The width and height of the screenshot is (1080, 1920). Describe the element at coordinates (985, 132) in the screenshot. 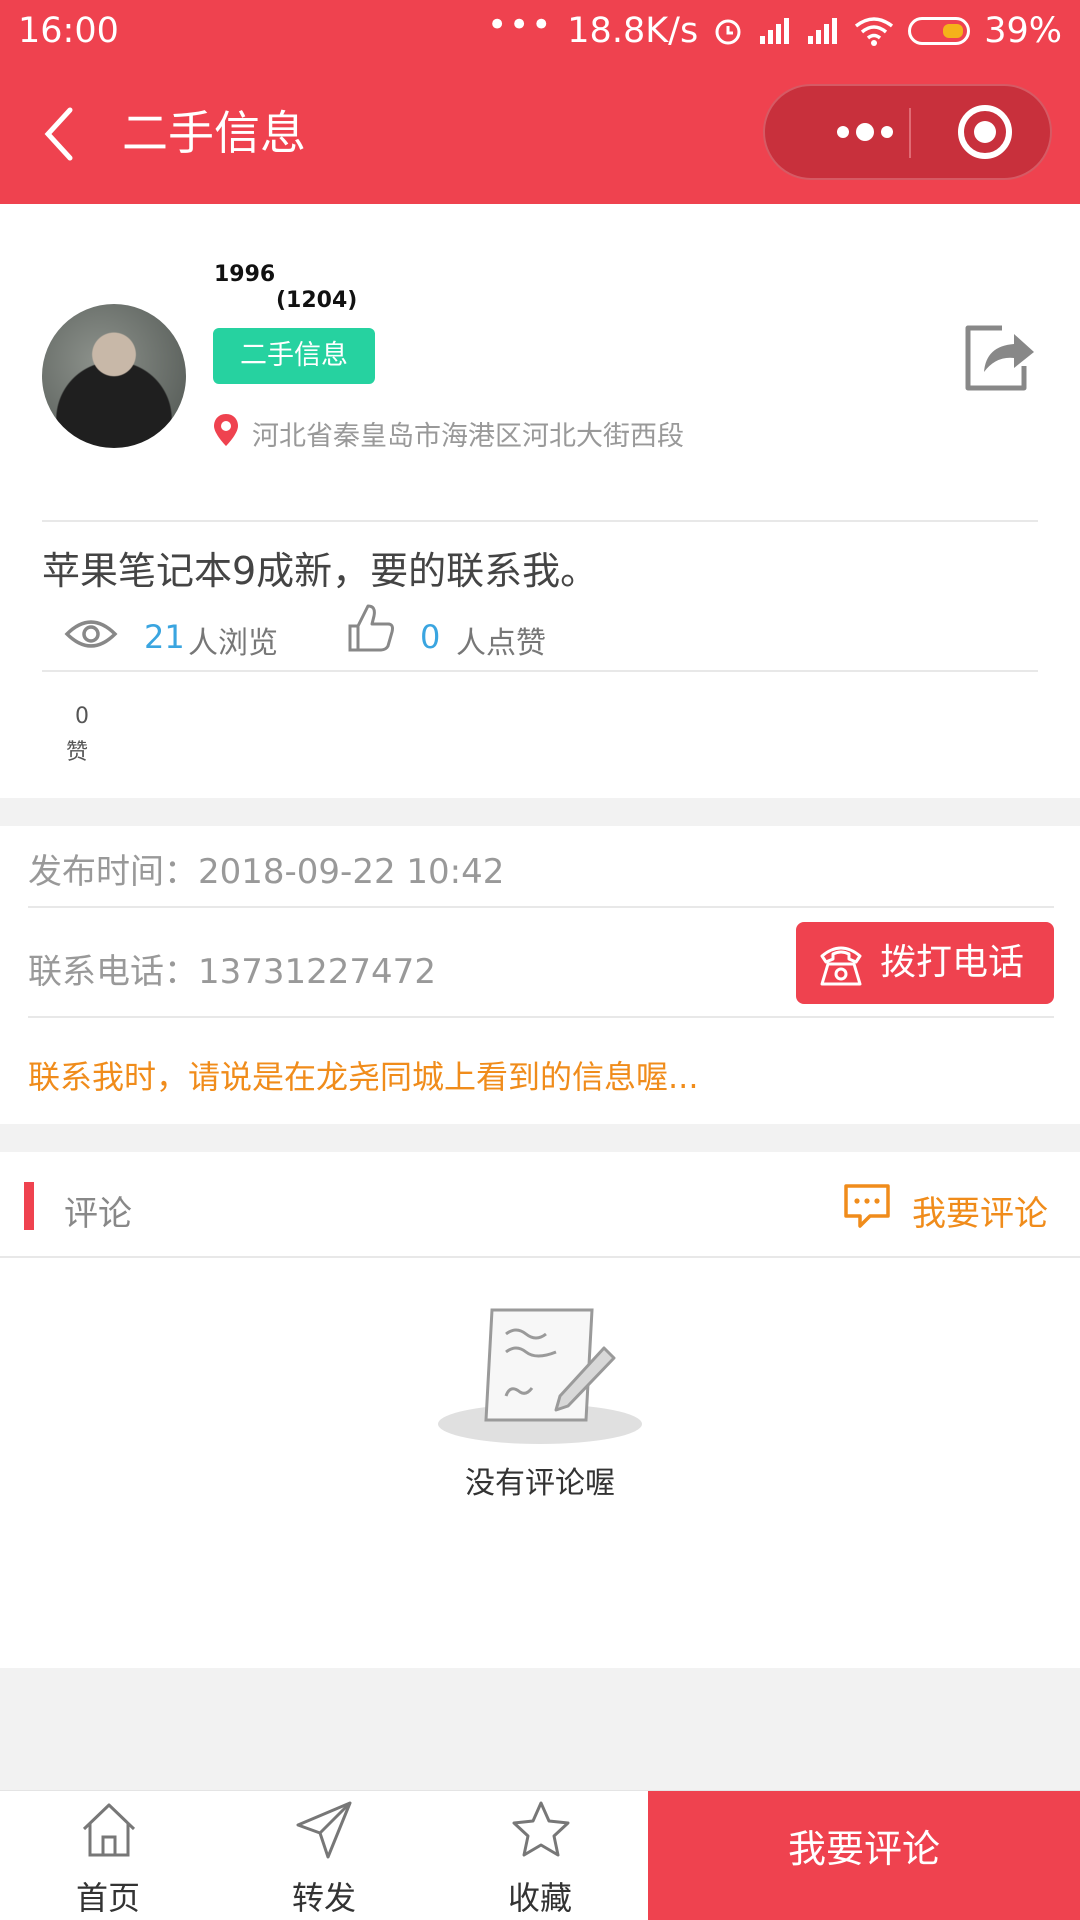

I see `target-circle-icon` at that location.